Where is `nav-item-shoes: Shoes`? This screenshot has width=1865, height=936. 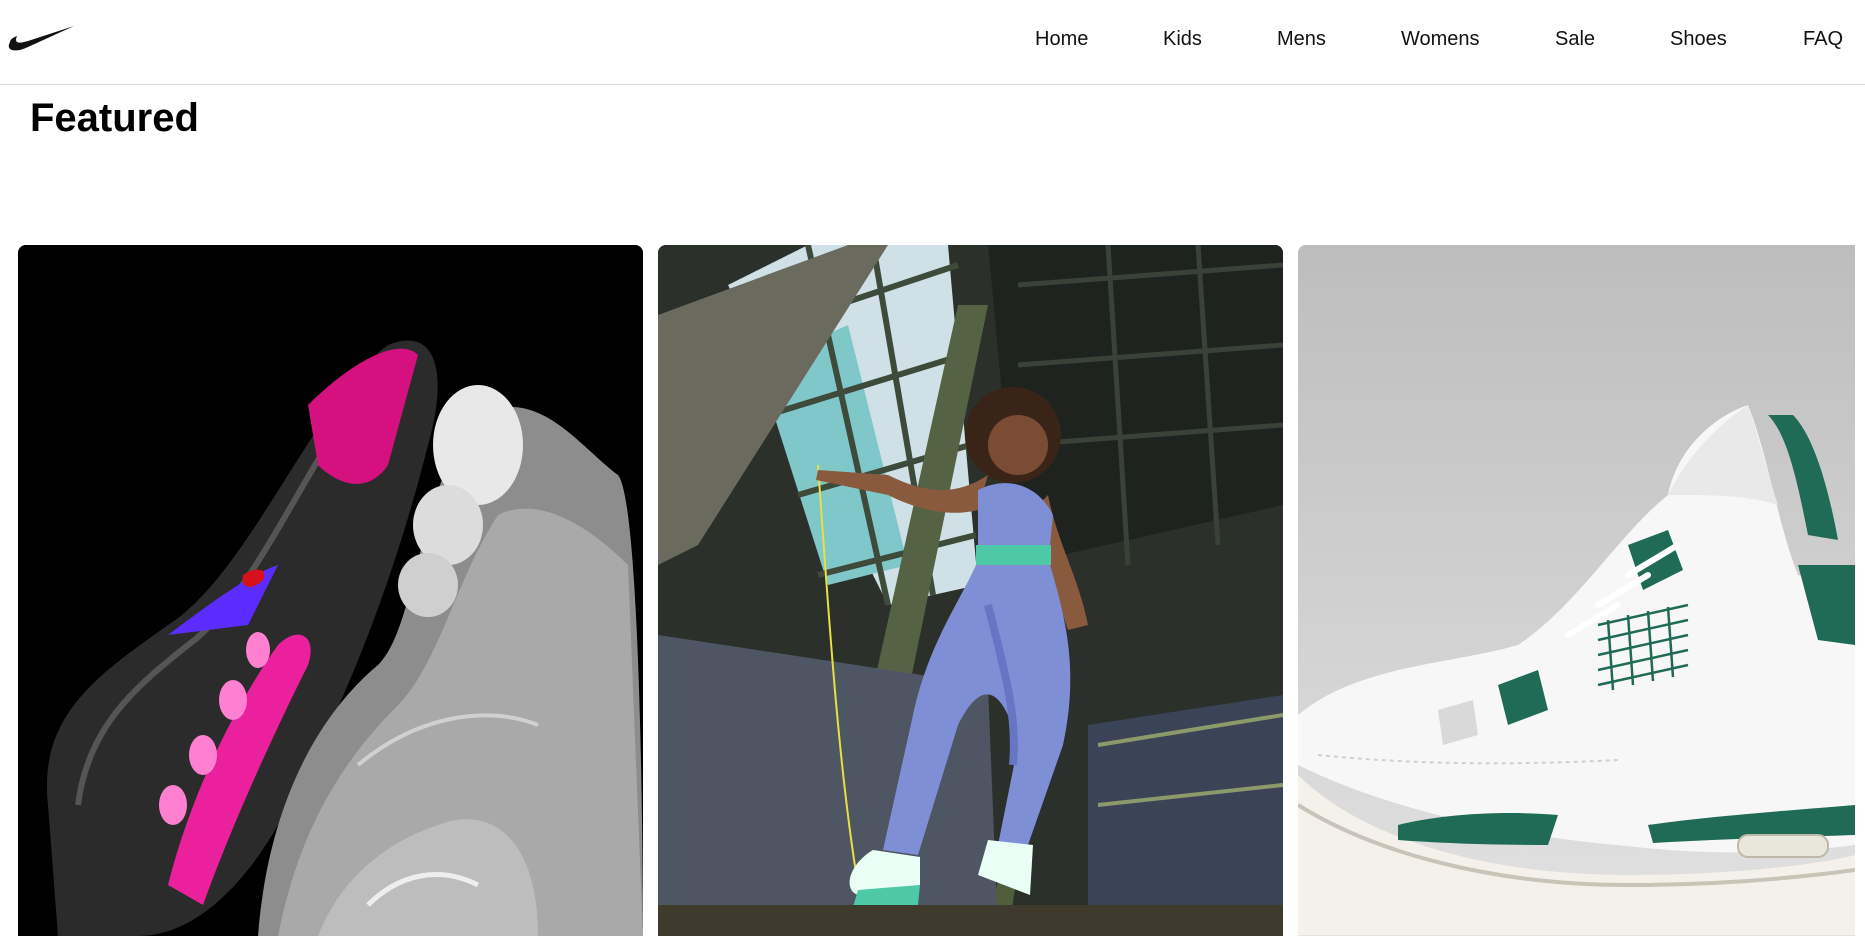
nav-item-shoes: Shoes is located at coordinates (1698, 39).